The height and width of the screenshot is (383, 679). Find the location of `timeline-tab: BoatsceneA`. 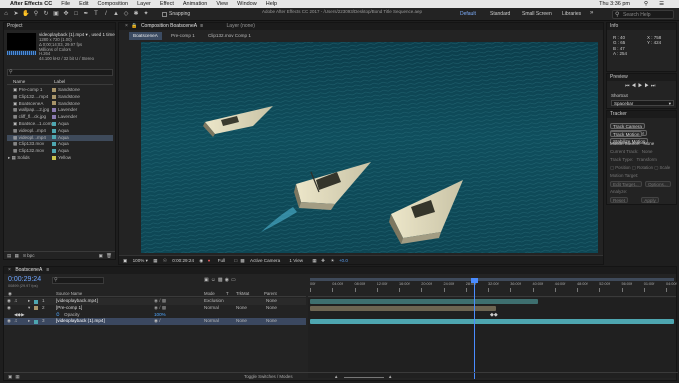

timeline-tab: BoatsceneA is located at coordinates (28, 270).